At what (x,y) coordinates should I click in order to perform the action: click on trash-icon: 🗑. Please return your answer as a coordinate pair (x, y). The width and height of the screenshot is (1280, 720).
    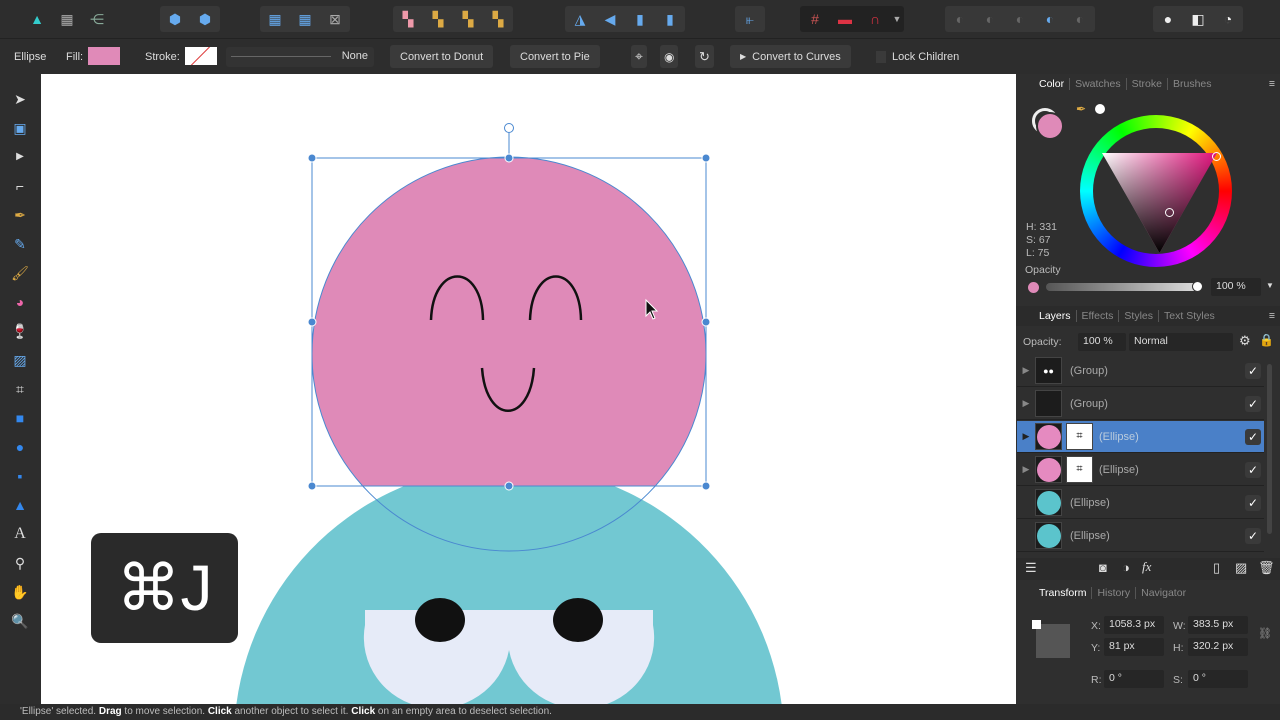
    Looking at the image, I should click on (1266, 568).